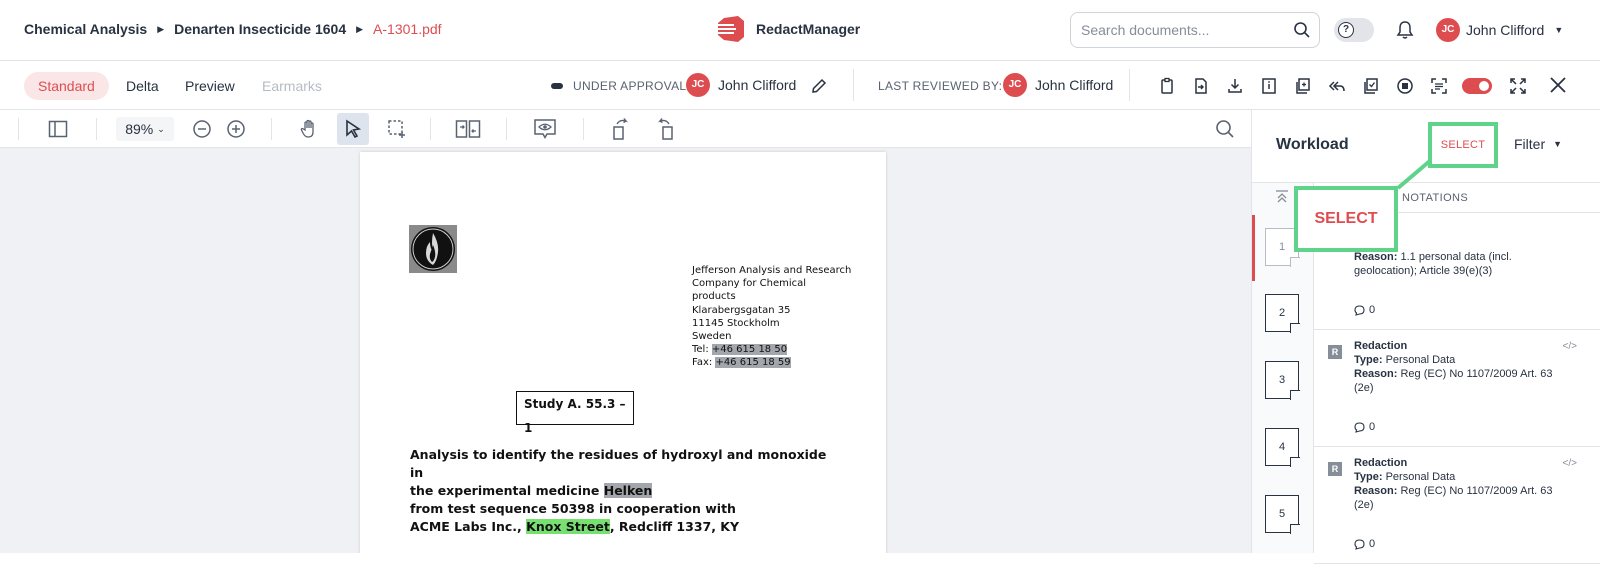 The height and width of the screenshot is (564, 1600). I want to click on rotate-left-icon, so click(621, 129).